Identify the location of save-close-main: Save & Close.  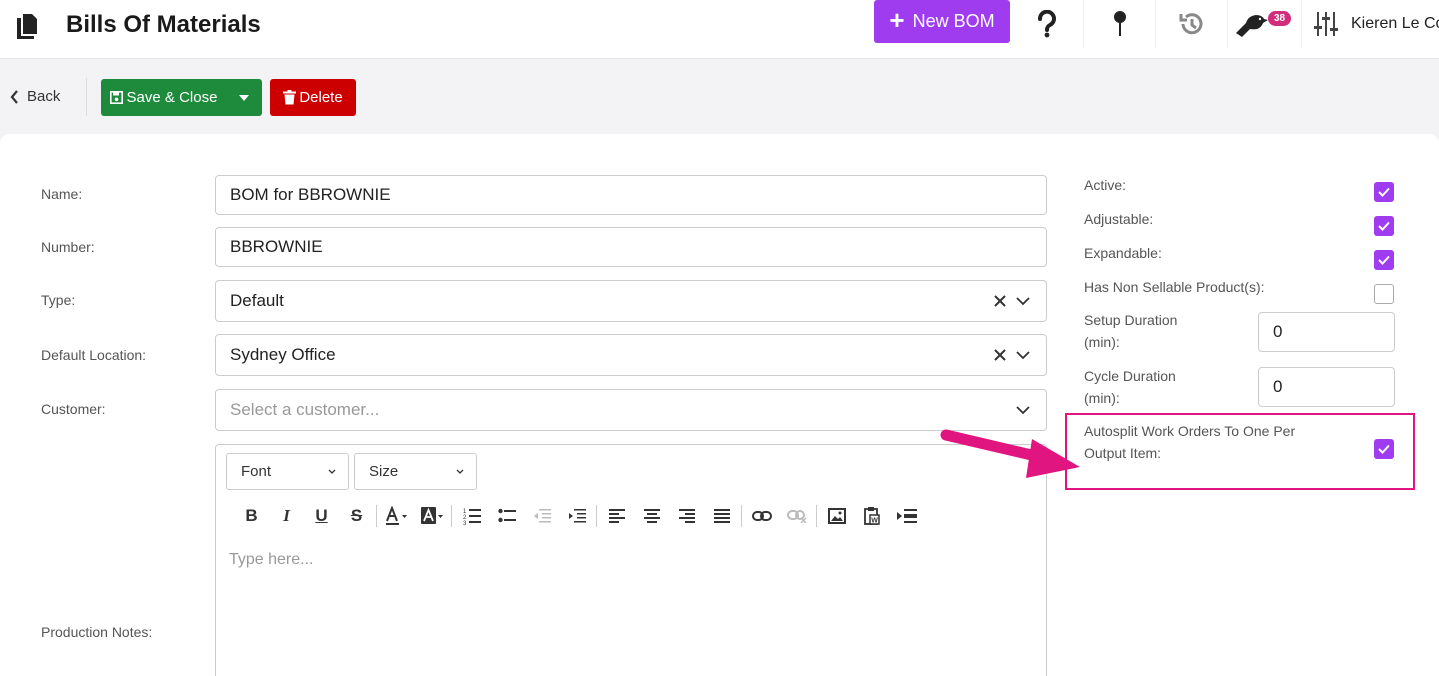
(163, 97).